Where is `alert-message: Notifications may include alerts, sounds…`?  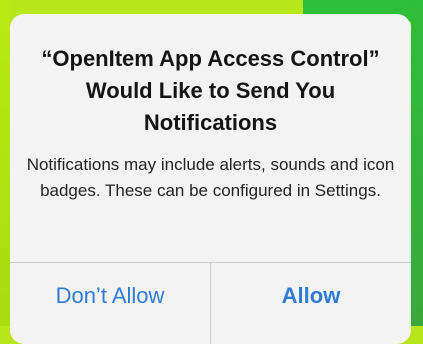 alert-message: Notifications may include alerts, sounds… is located at coordinates (210, 177).